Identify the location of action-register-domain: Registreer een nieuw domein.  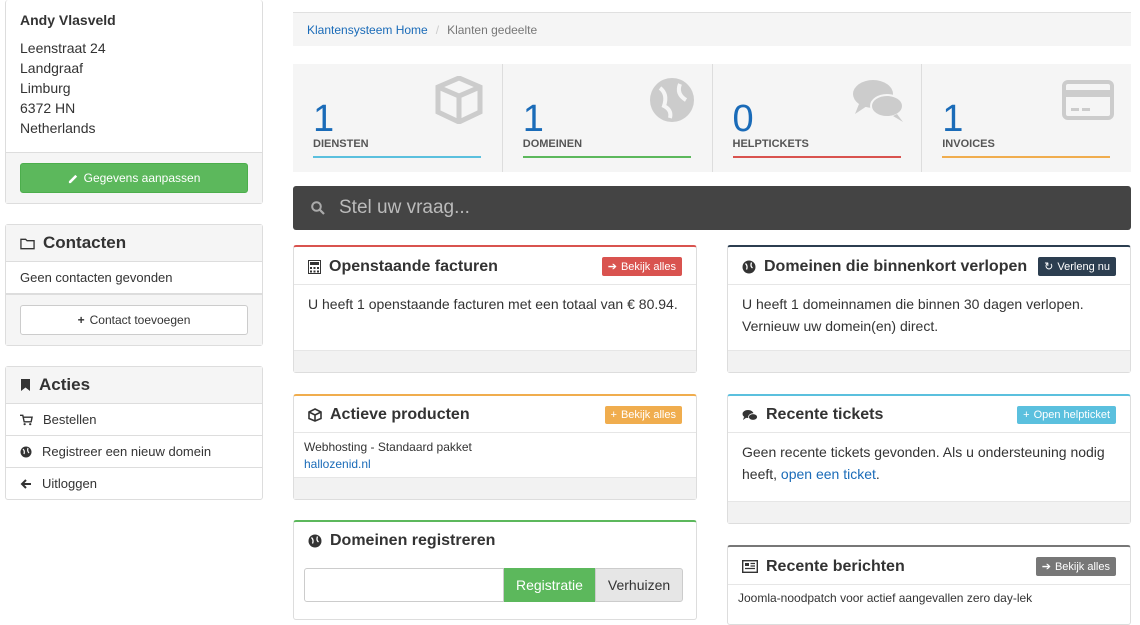
(134, 452).